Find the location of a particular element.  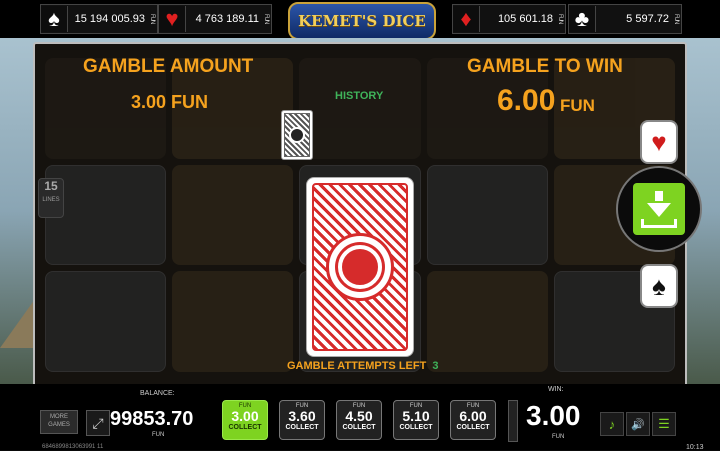

game-logo: KEMET'S DICE is located at coordinates (362, 21).